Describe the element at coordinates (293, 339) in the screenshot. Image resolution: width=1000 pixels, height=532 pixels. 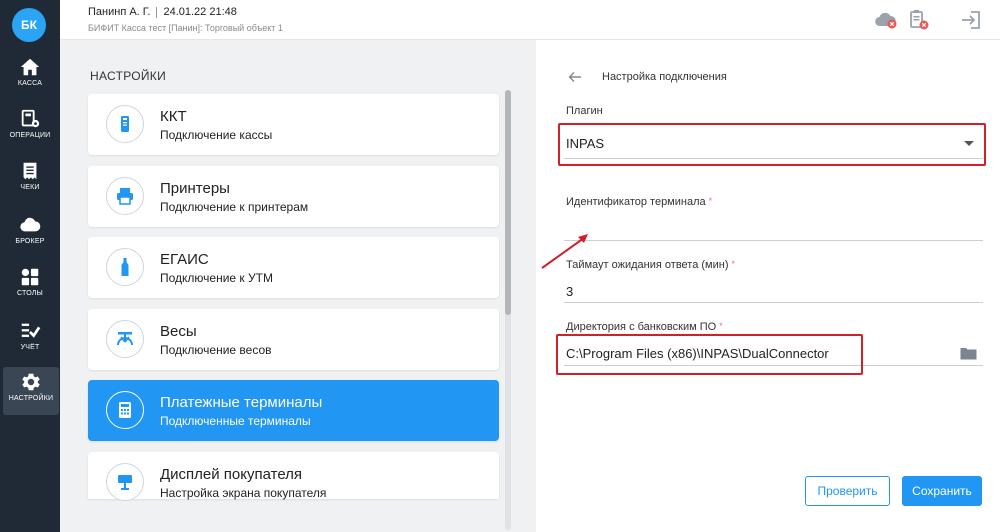
I see `settings-card-scales: Весы Подключение весов` at that location.